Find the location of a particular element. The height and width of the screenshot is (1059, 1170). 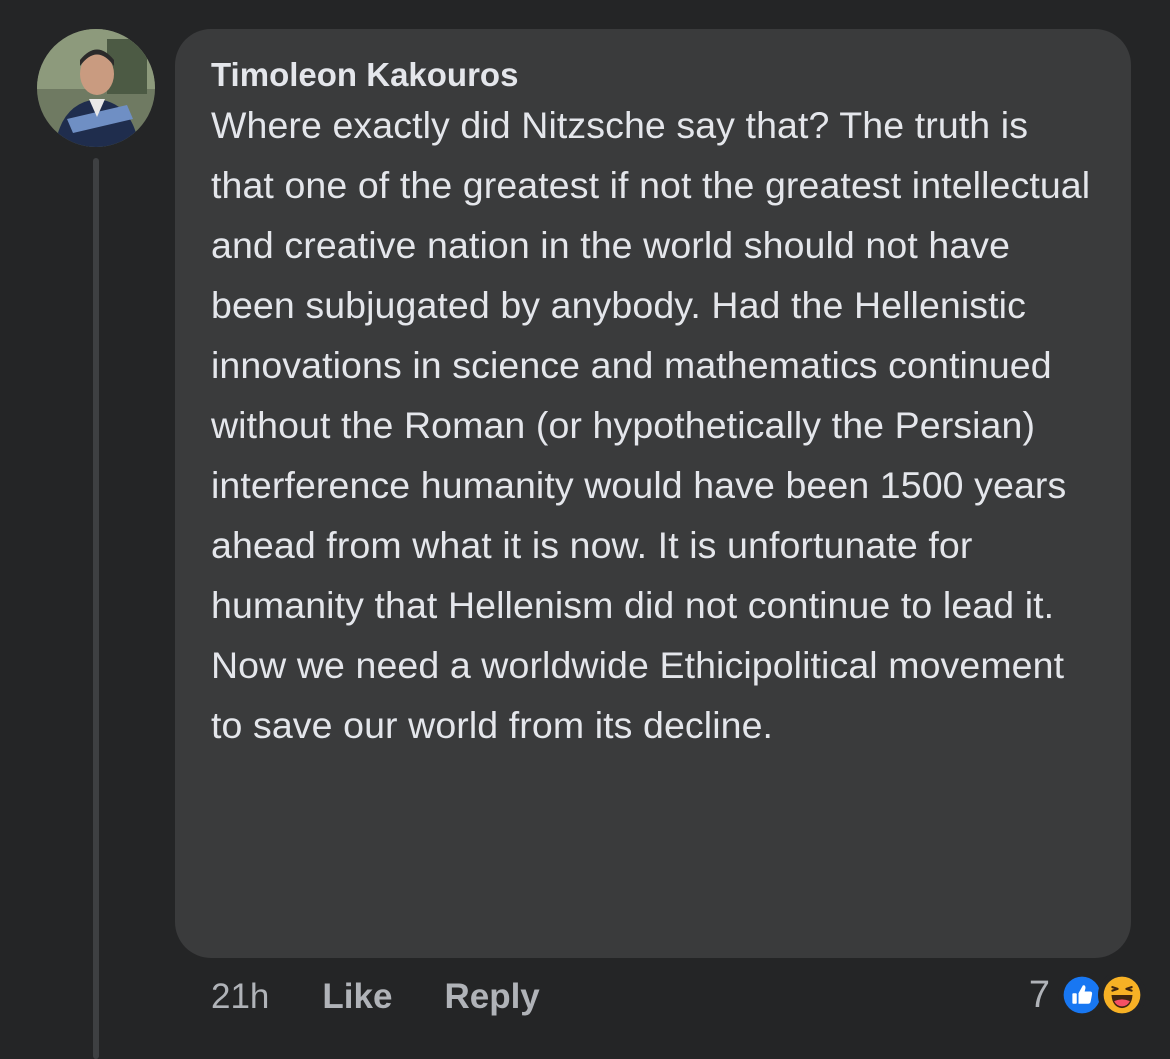

comment-timestamp: 21h is located at coordinates (240, 997).